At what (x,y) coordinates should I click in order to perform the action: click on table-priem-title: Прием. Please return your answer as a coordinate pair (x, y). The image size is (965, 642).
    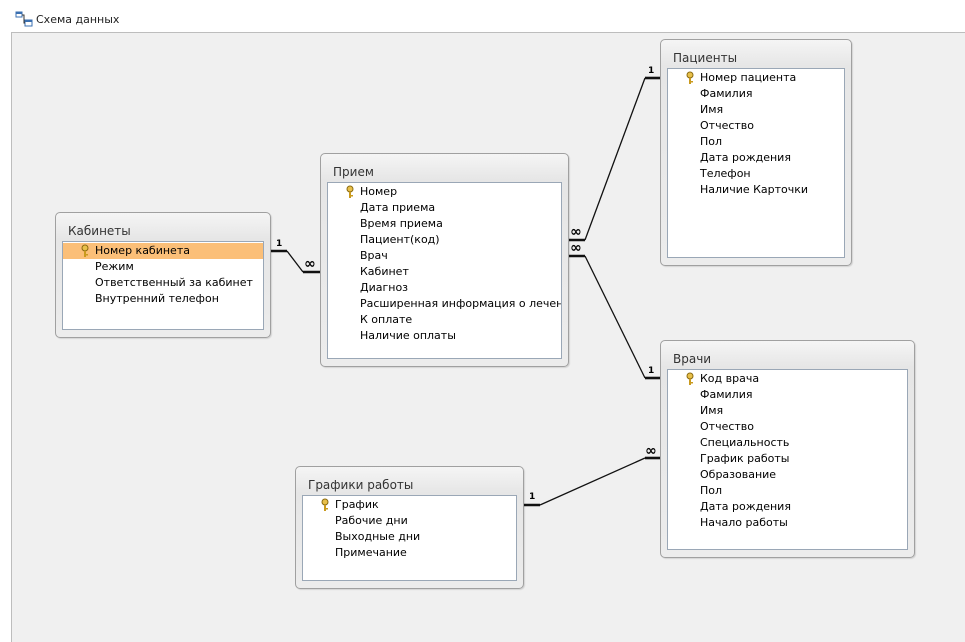
    Looking at the image, I should click on (353, 172).